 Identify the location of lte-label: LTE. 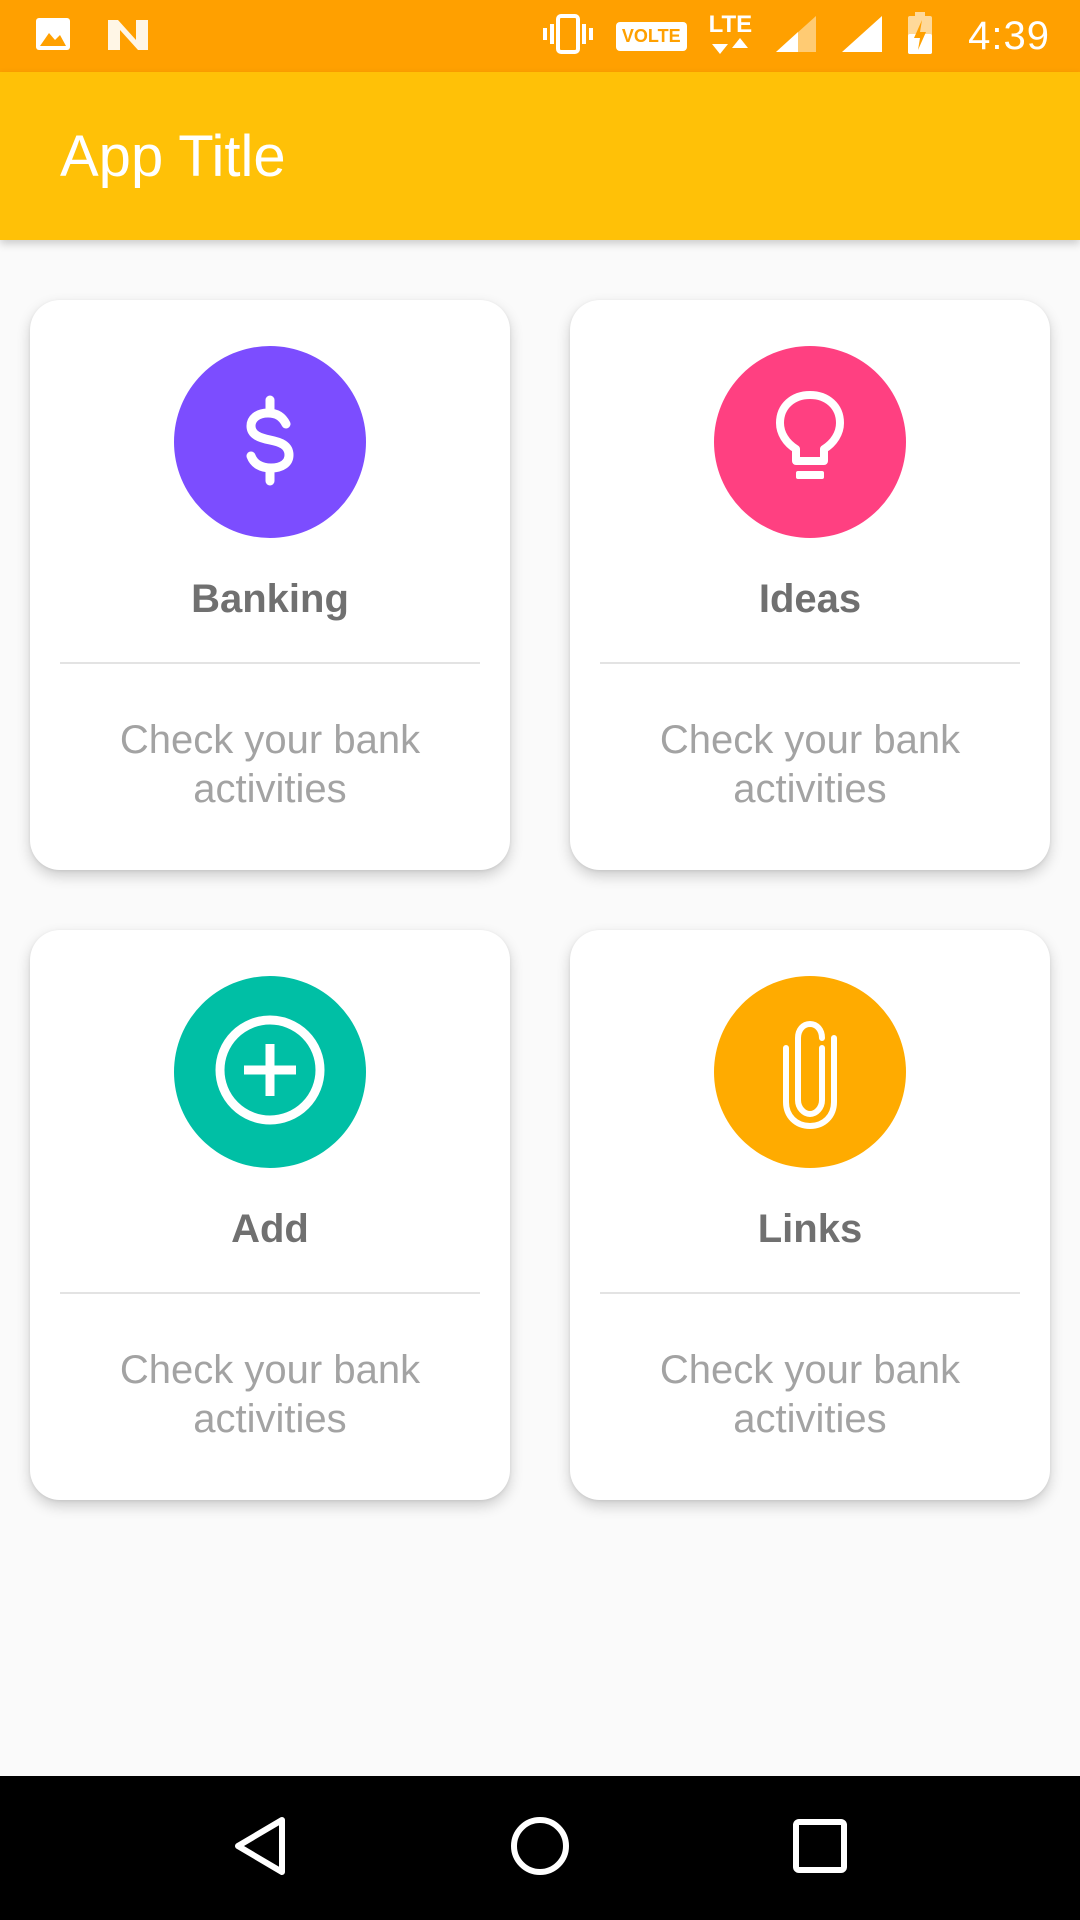
(730, 24).